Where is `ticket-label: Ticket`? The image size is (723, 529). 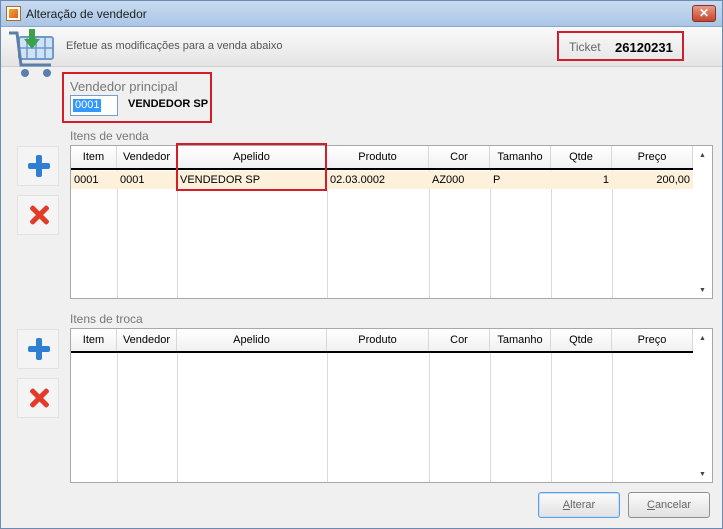
ticket-label: Ticket is located at coordinates (585, 47).